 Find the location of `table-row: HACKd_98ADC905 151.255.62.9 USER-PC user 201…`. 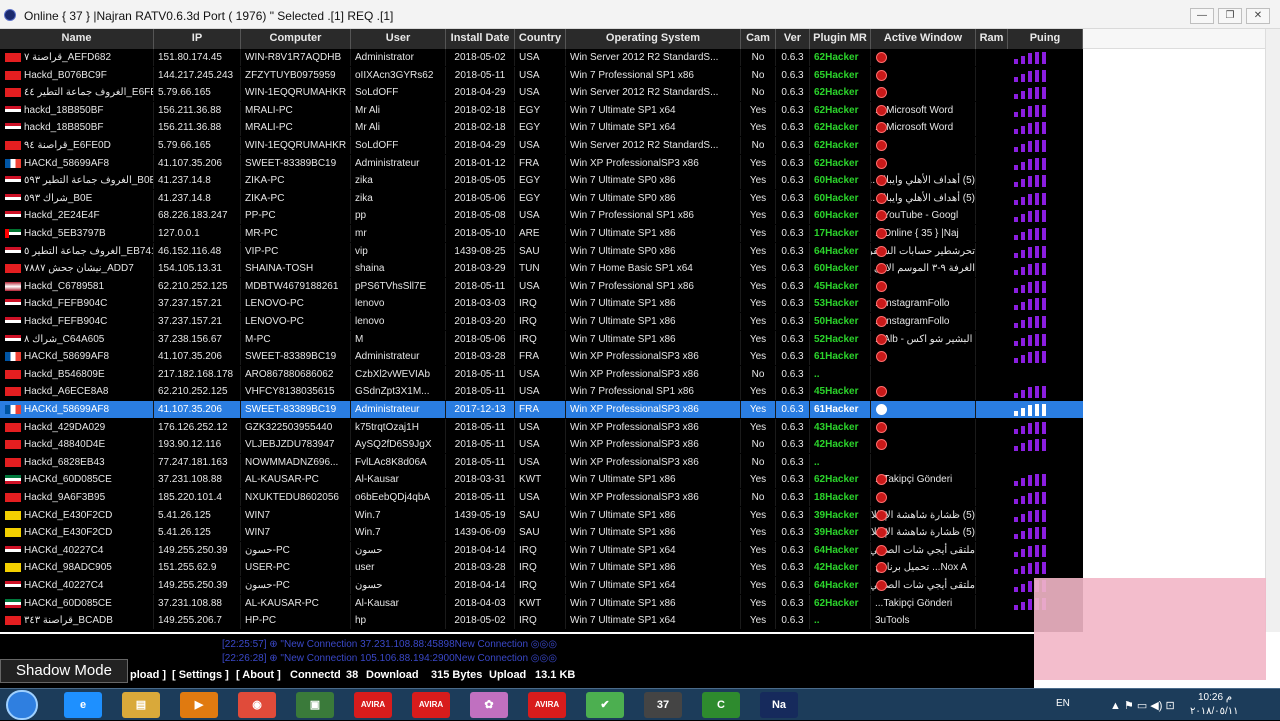

table-row: HACKd_98ADC905 151.255.62.9 USER-PC user 201… is located at coordinates (541, 568).